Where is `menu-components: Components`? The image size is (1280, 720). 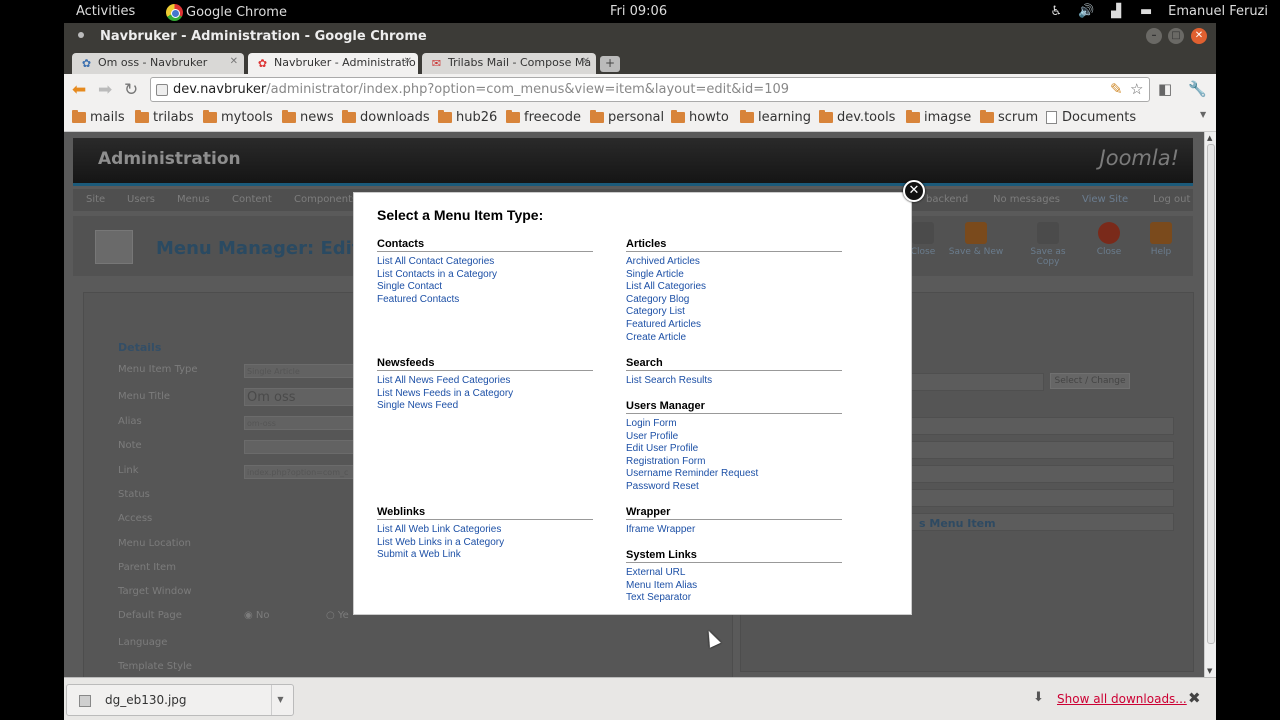
menu-components: Components is located at coordinates (325, 199).